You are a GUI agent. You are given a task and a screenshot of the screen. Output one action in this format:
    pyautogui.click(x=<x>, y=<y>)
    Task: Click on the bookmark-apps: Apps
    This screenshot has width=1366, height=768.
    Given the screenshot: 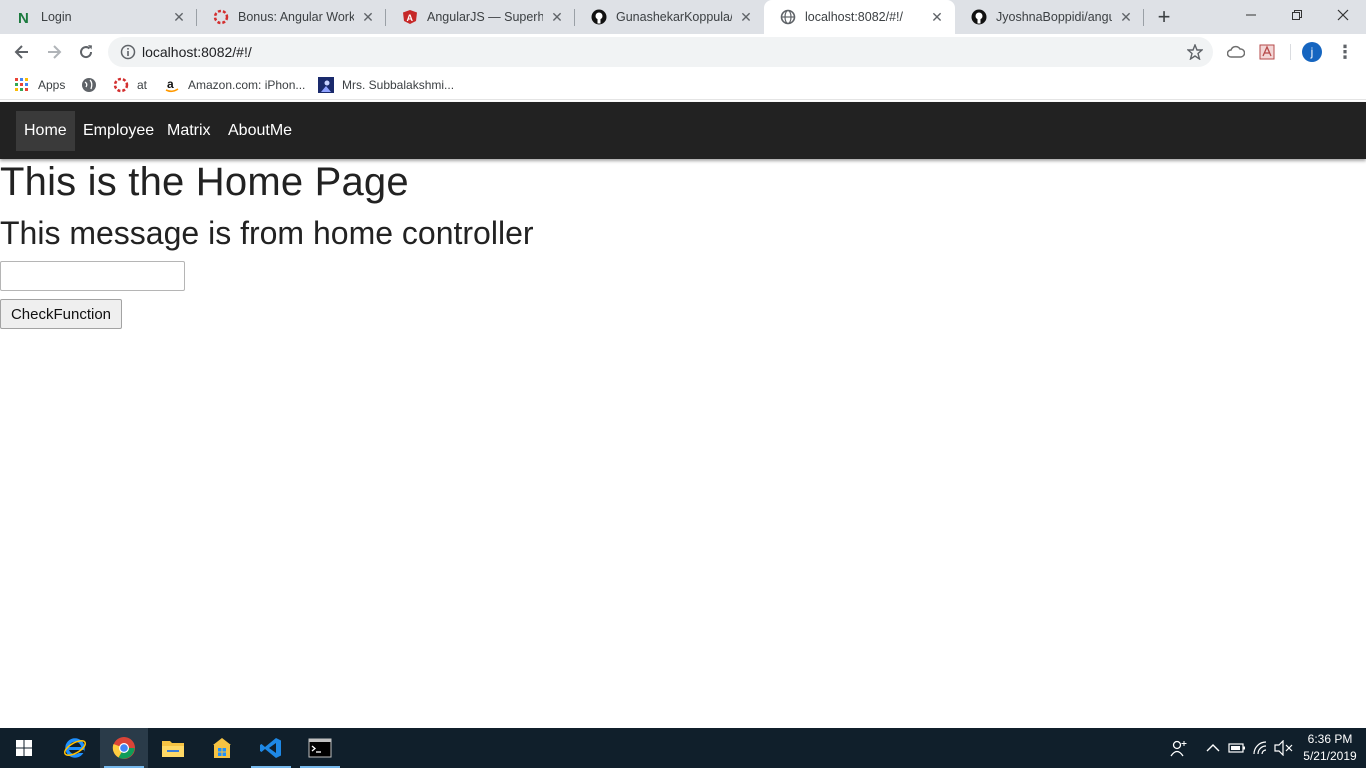 What is the action you would take?
    pyautogui.click(x=39, y=85)
    